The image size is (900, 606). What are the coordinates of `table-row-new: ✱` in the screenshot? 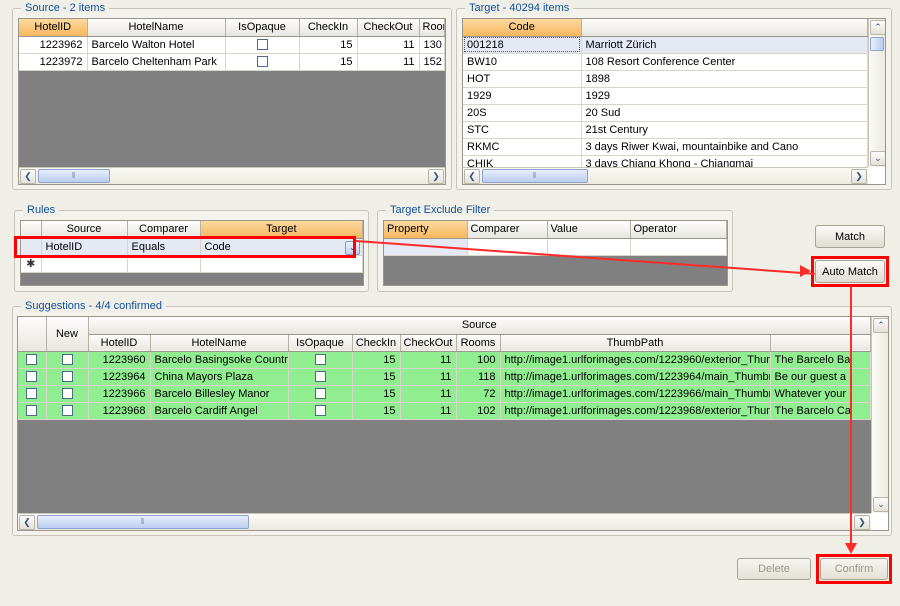 It's located at (192, 264).